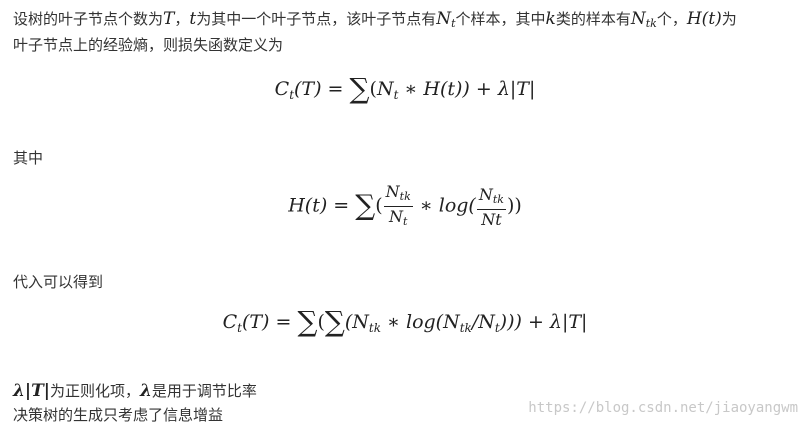 The image size is (810, 431). I want to click on intro-text: 为其中一个叶子节点，该叶子节点有, so click(316, 19).